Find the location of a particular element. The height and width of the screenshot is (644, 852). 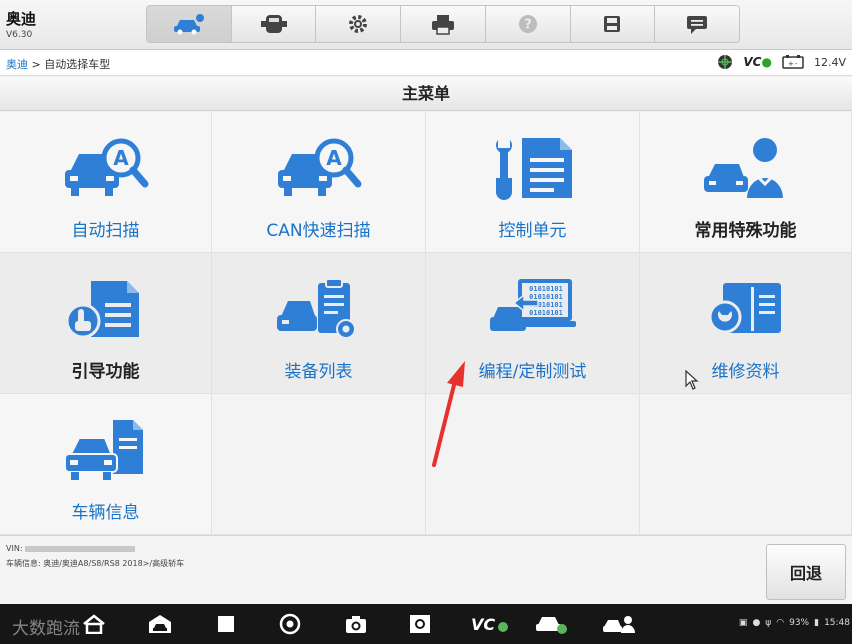

toolbar: ? is located at coordinates (443, 24).